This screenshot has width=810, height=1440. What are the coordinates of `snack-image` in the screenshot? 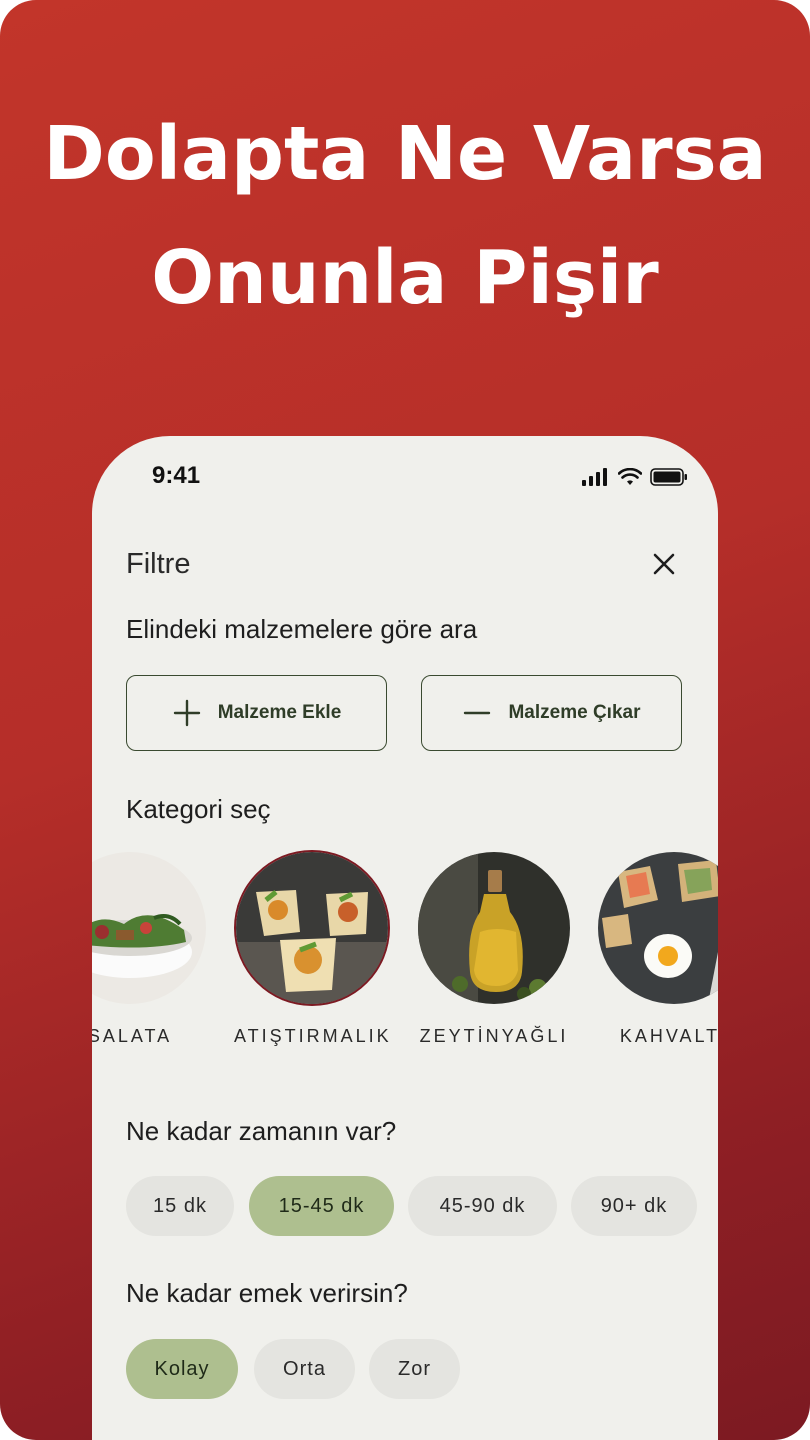 It's located at (312, 928).